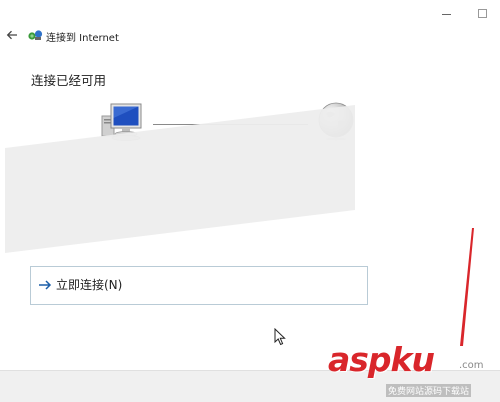 The width and height of the screenshot is (500, 402). What do you see at coordinates (381, 359) in the screenshot?
I see `watermark-logo: aspku` at bounding box center [381, 359].